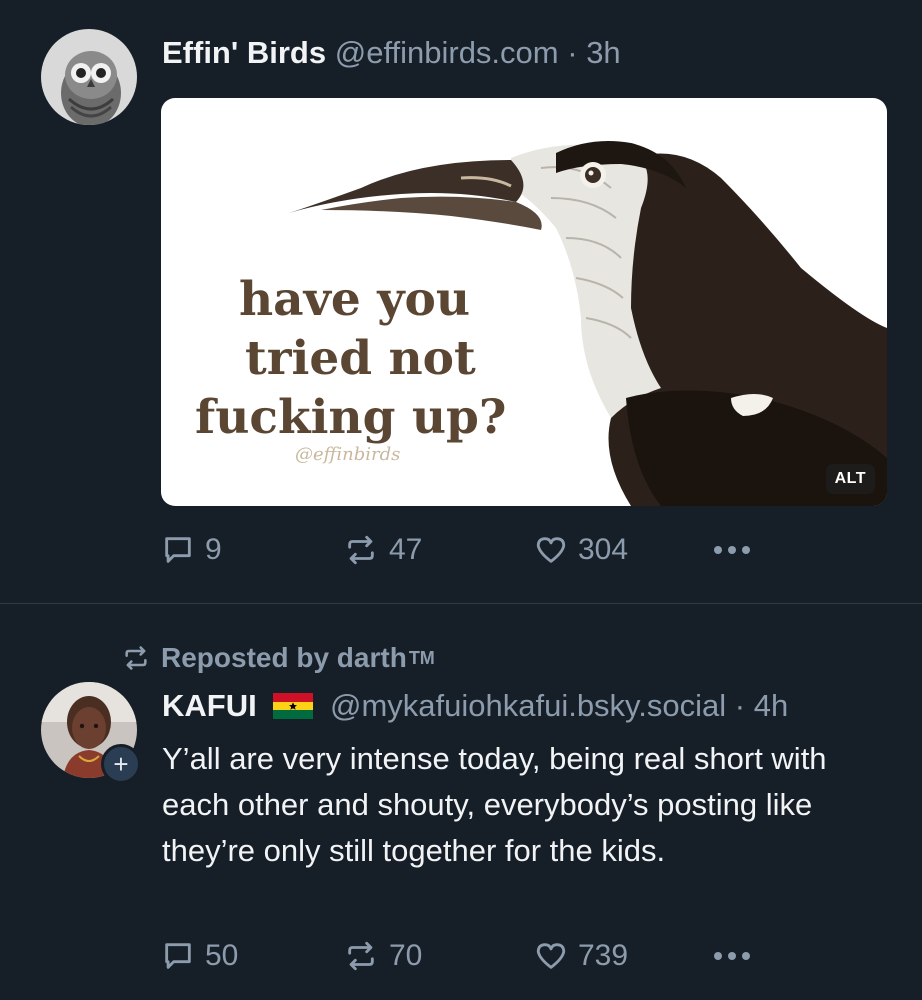 This screenshot has width=922, height=1000. Describe the element at coordinates (771, 705) in the screenshot. I see `post-time: 4h` at that location.